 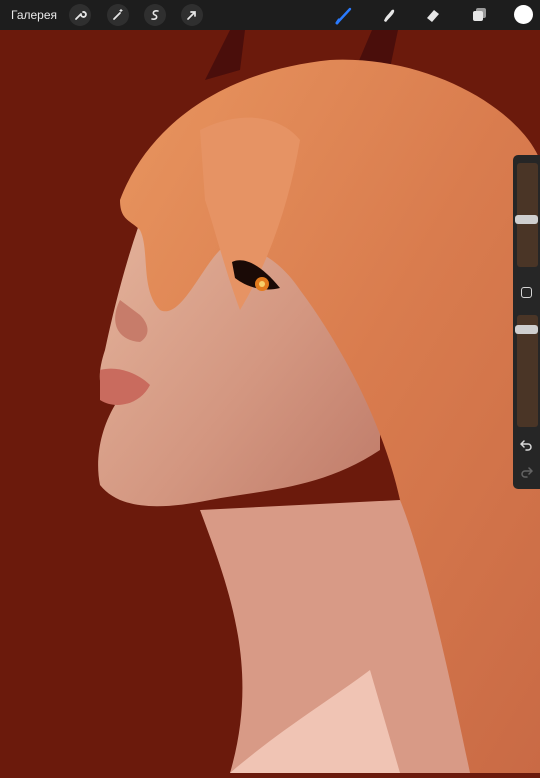 I want to click on layers-icon, so click(x=479, y=15).